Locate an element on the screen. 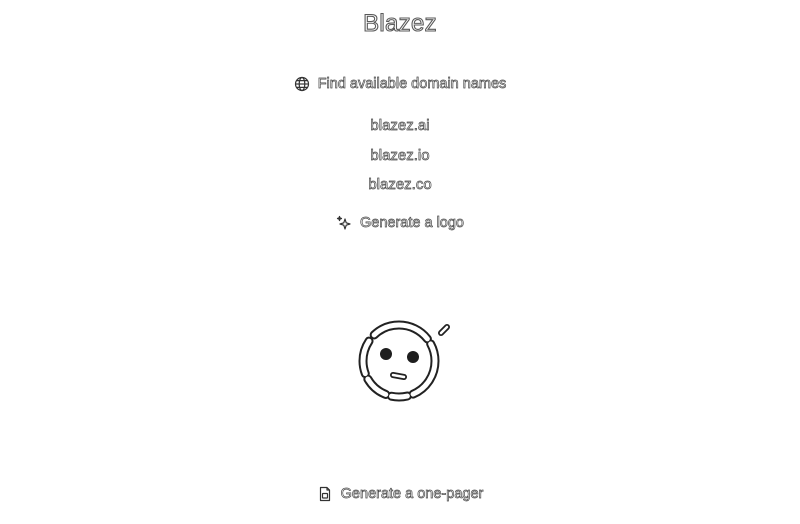 The height and width of the screenshot is (524, 800). find-domains-button: Find available domain names is located at coordinates (400, 84).